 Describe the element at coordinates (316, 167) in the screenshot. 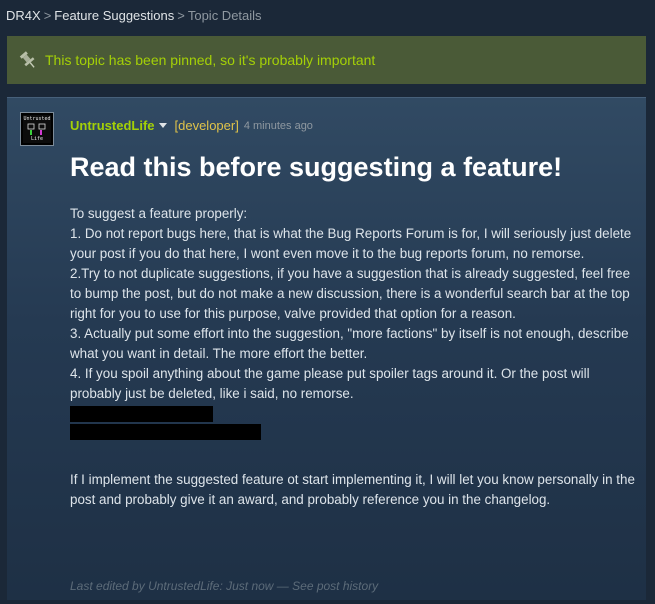

I see `post-title: Read this before suggesting a feature!` at that location.